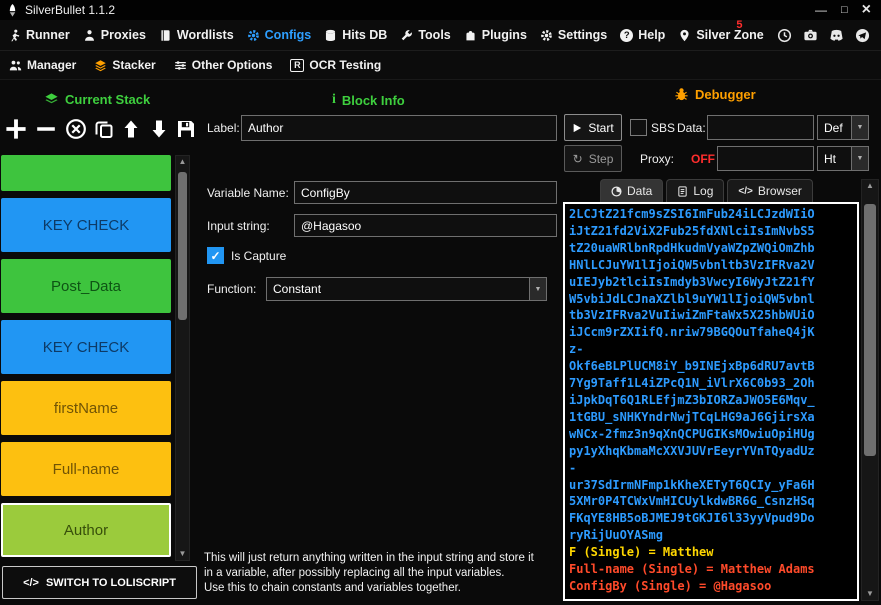 This screenshot has width=881, height=605. What do you see at coordinates (186, 129) in the screenshot?
I see `save-stack-button` at bounding box center [186, 129].